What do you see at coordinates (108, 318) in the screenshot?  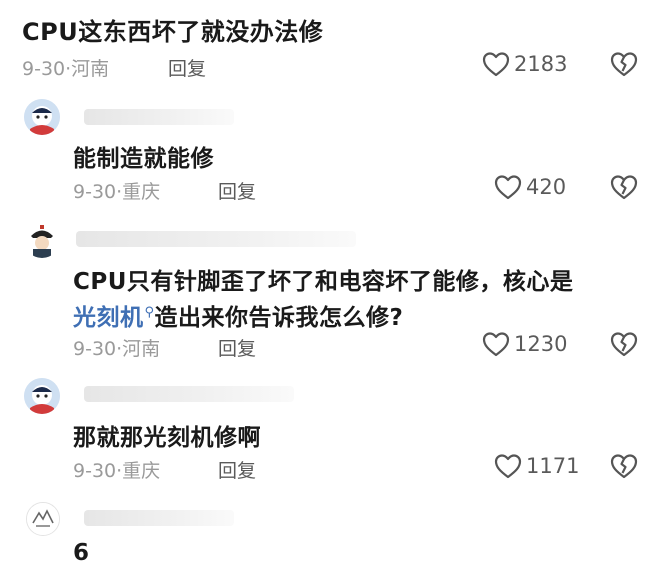 I see `keyword-link: 光刻机` at bounding box center [108, 318].